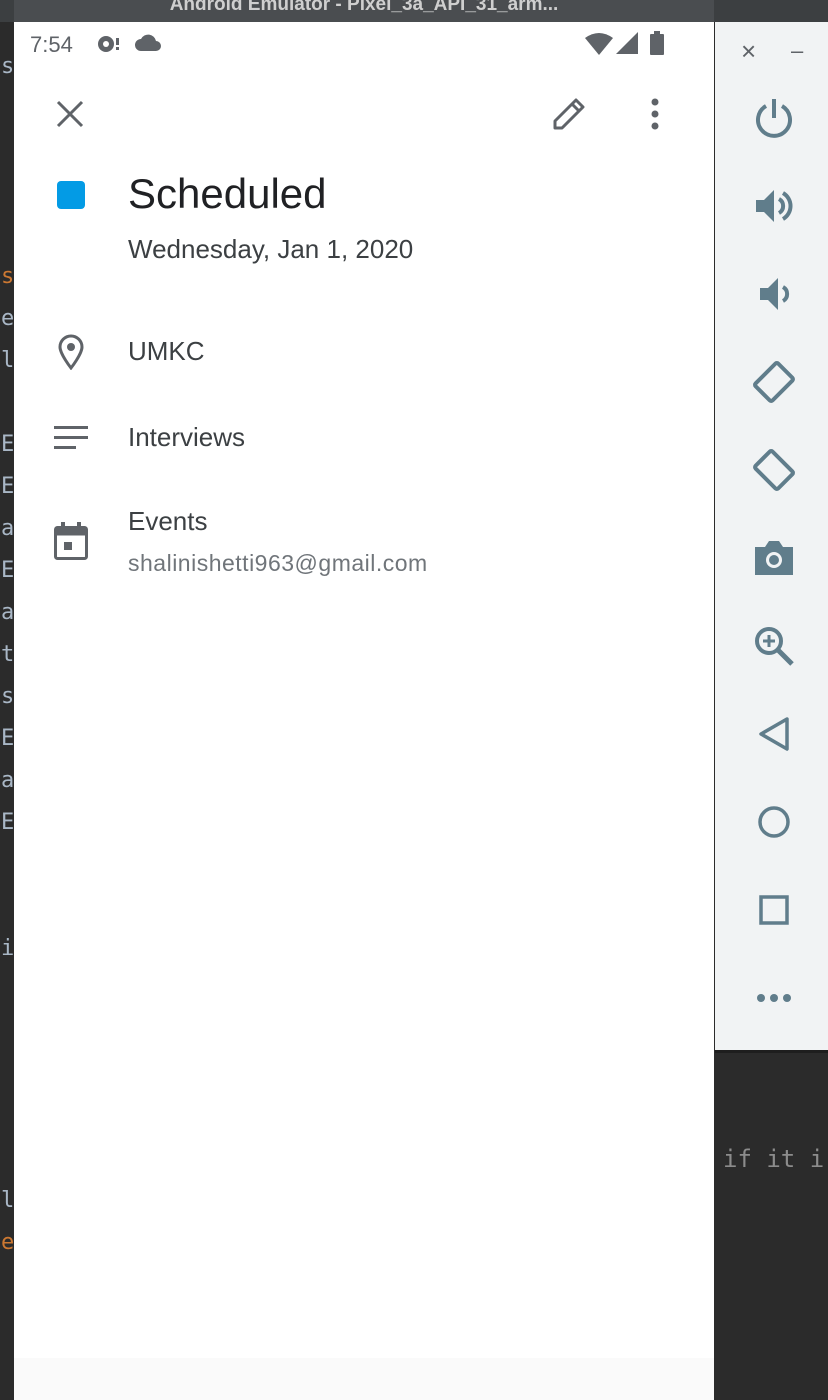  I want to click on home-icon, so click(774, 822).